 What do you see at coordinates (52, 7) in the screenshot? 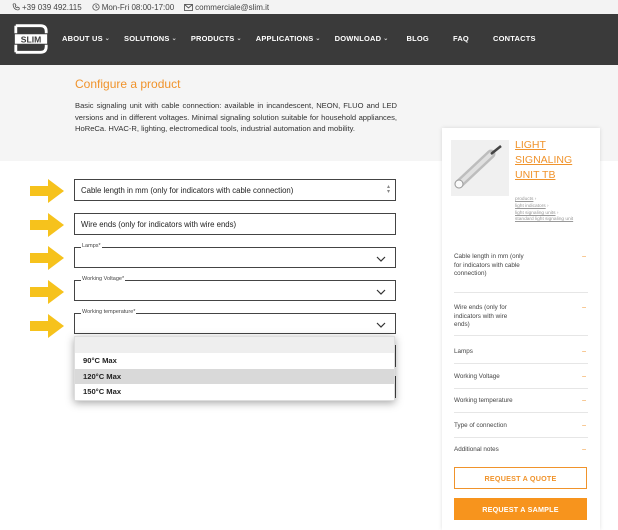
I see `phone-number: +39 039 492.115` at bounding box center [52, 7].